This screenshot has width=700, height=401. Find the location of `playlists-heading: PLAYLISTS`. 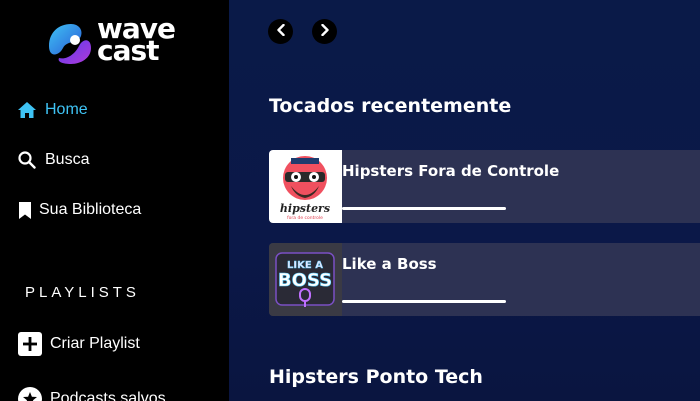

playlists-heading: PLAYLISTS is located at coordinates (82, 292).